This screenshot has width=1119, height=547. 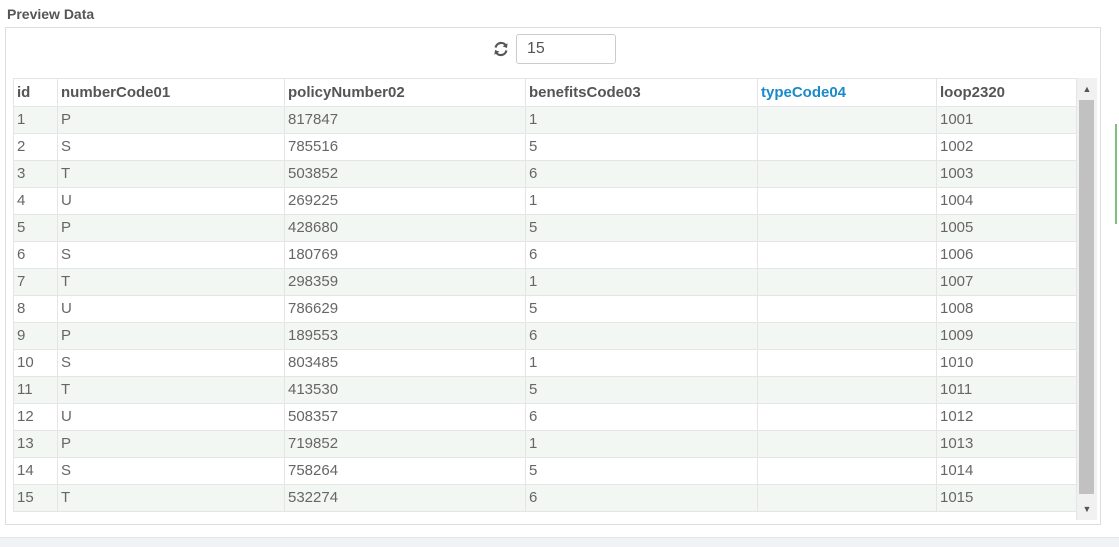 I want to click on cell-loop2320: 1007, so click(x=1006, y=282).